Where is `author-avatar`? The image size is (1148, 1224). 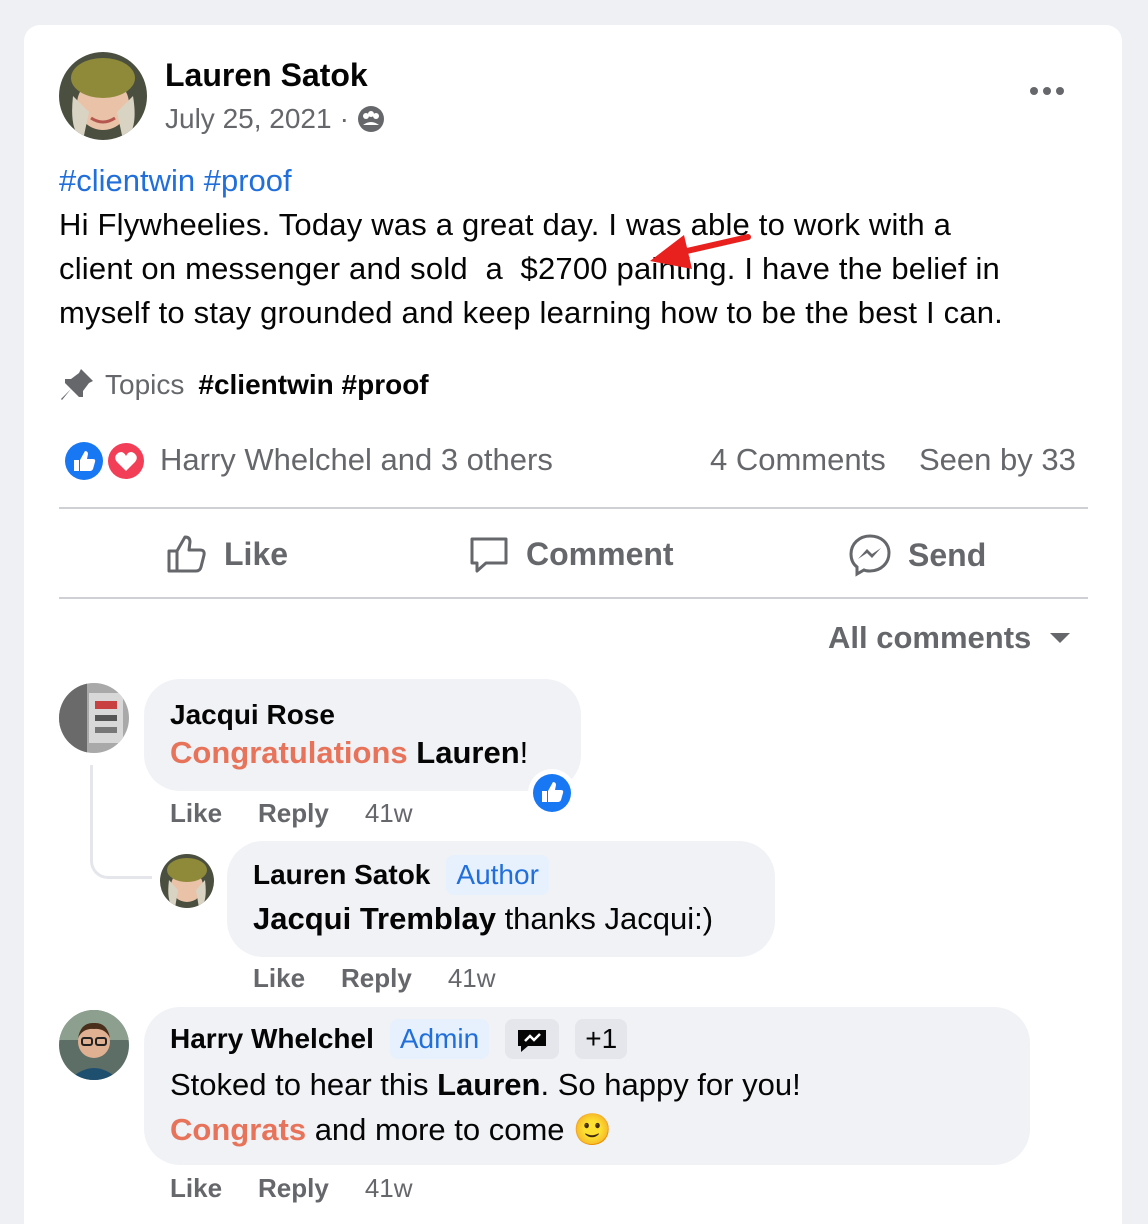
author-avatar is located at coordinates (103, 96).